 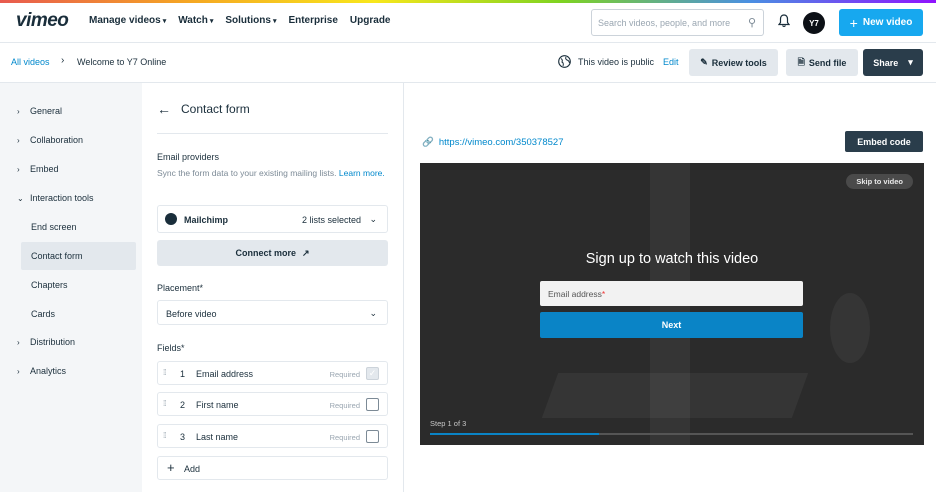 I want to click on send-file-button: 🗎 Send file, so click(x=822, y=62).